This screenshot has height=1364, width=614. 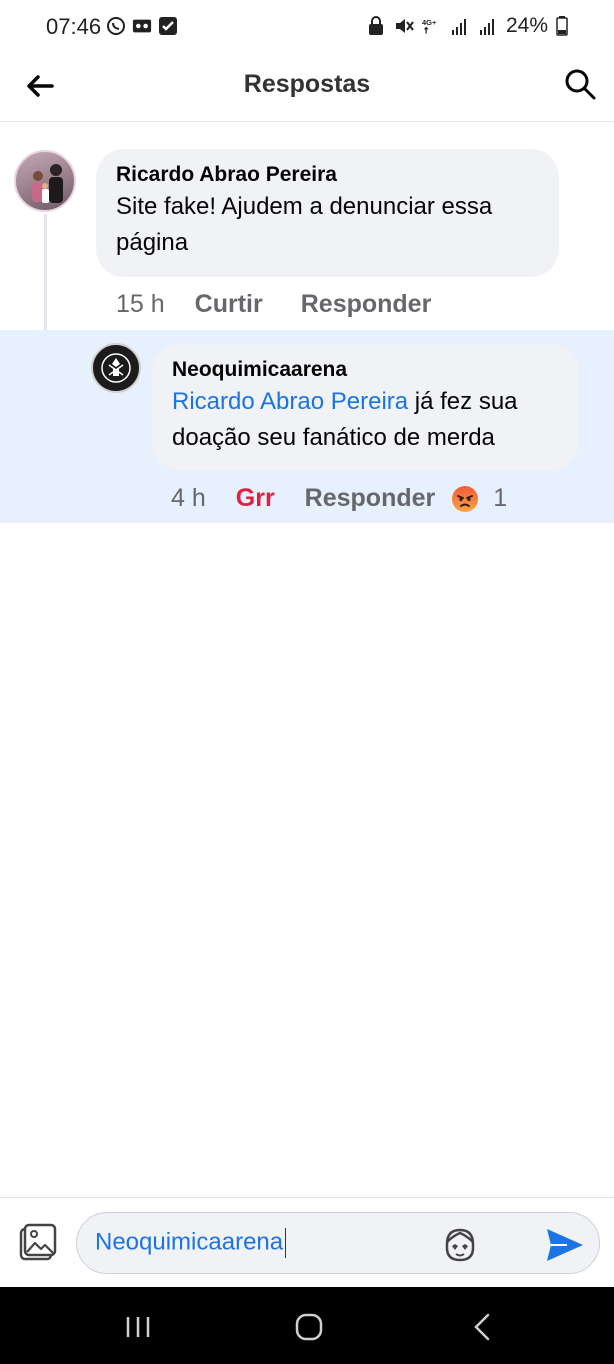 What do you see at coordinates (375, 25) in the screenshot?
I see `lock-icon` at bounding box center [375, 25].